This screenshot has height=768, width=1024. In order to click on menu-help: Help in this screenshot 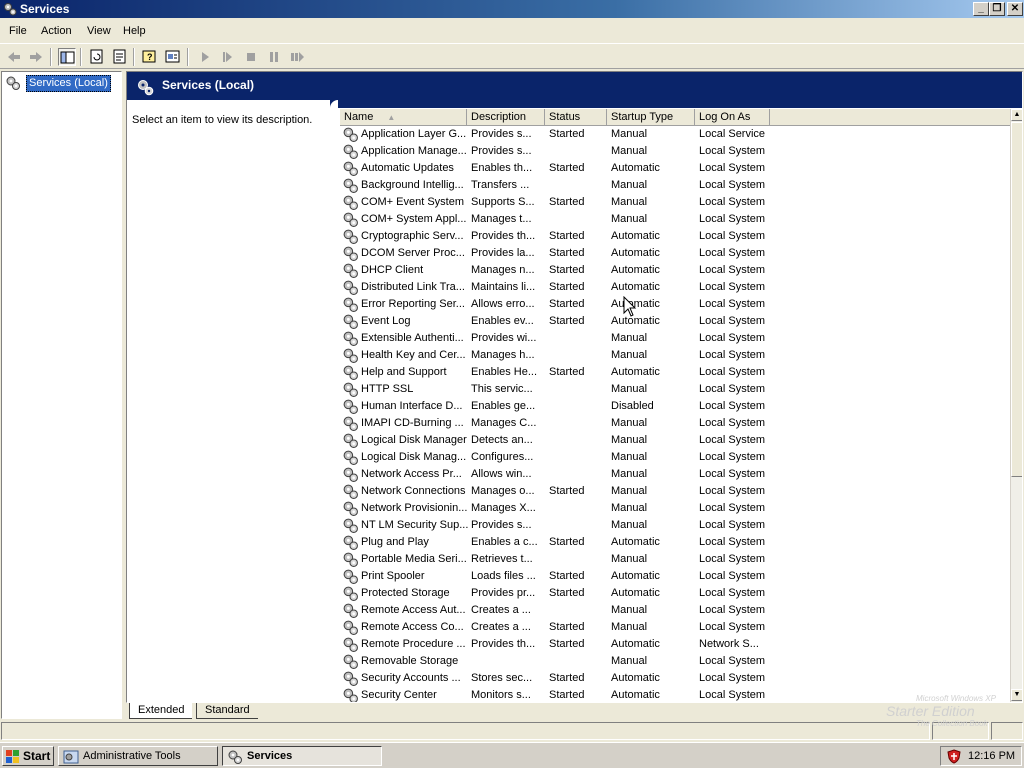, I will do `click(134, 31)`.